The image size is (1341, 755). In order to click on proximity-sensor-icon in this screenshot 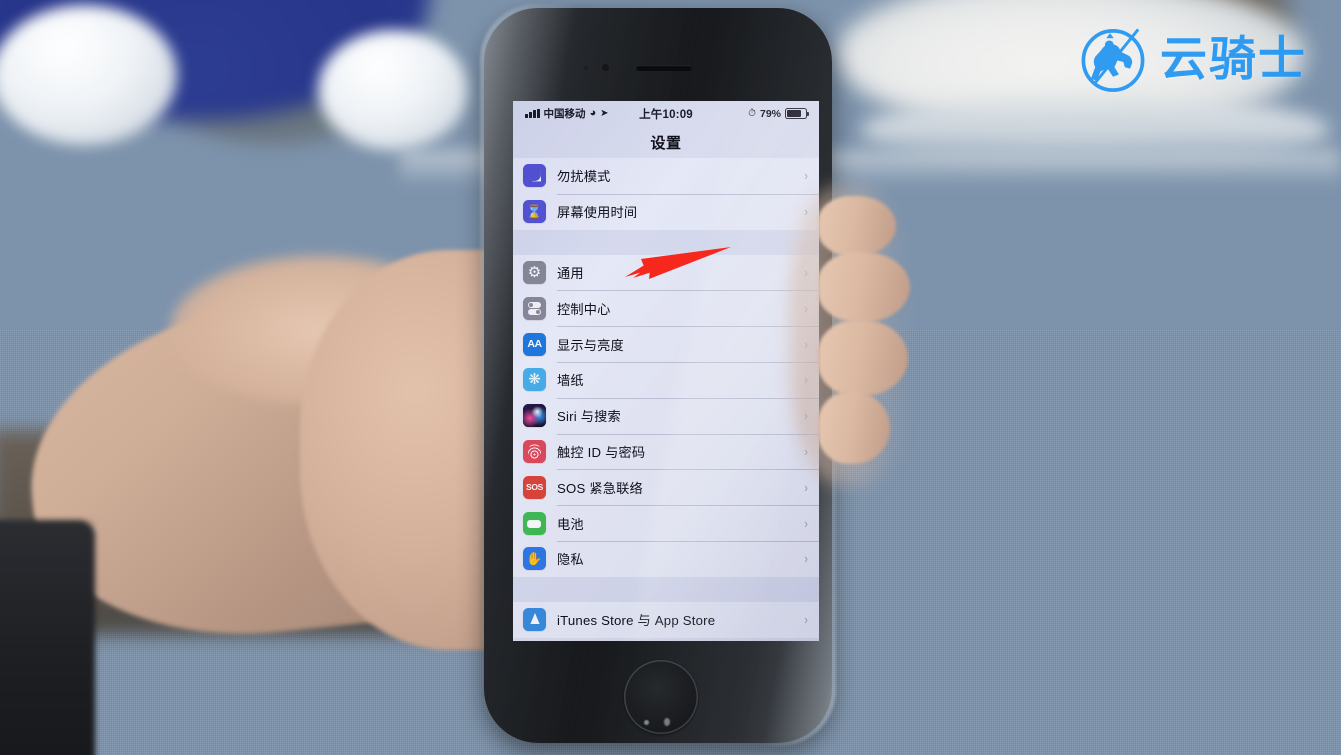, I will do `click(586, 68)`.